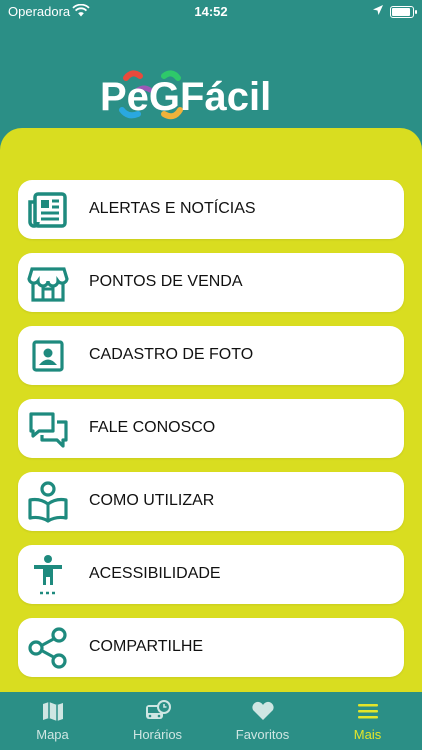 This screenshot has width=422, height=750. I want to click on photo-id-icon, so click(48, 356).